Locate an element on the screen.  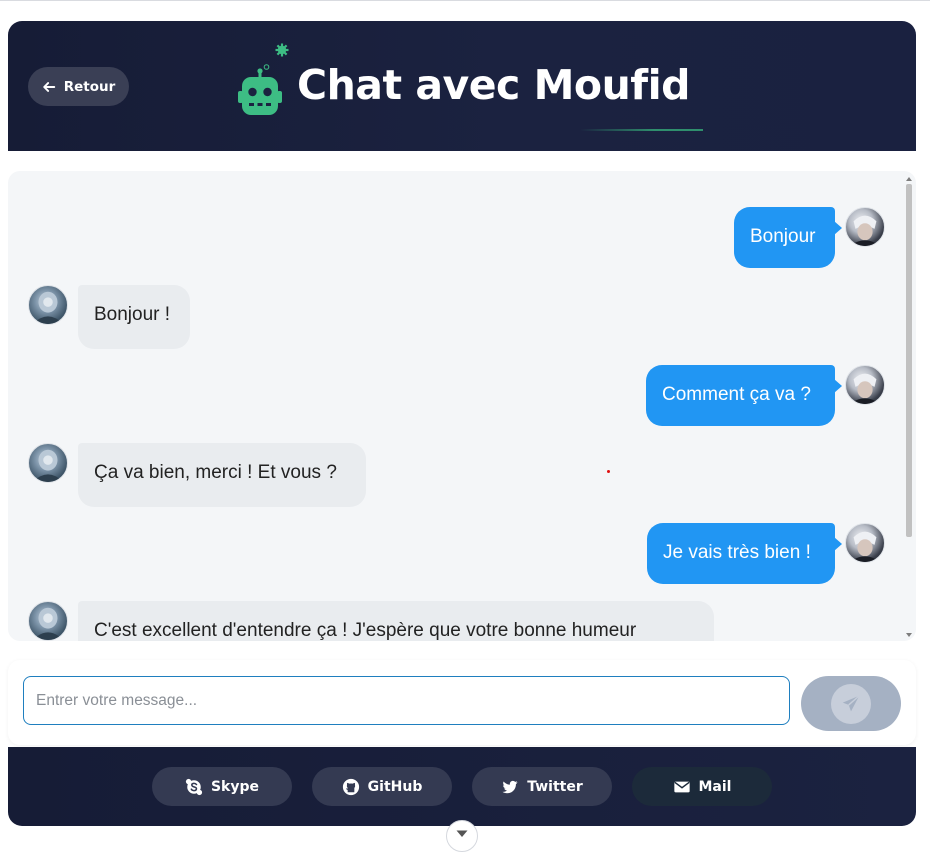
composer is located at coordinates (462, 702).